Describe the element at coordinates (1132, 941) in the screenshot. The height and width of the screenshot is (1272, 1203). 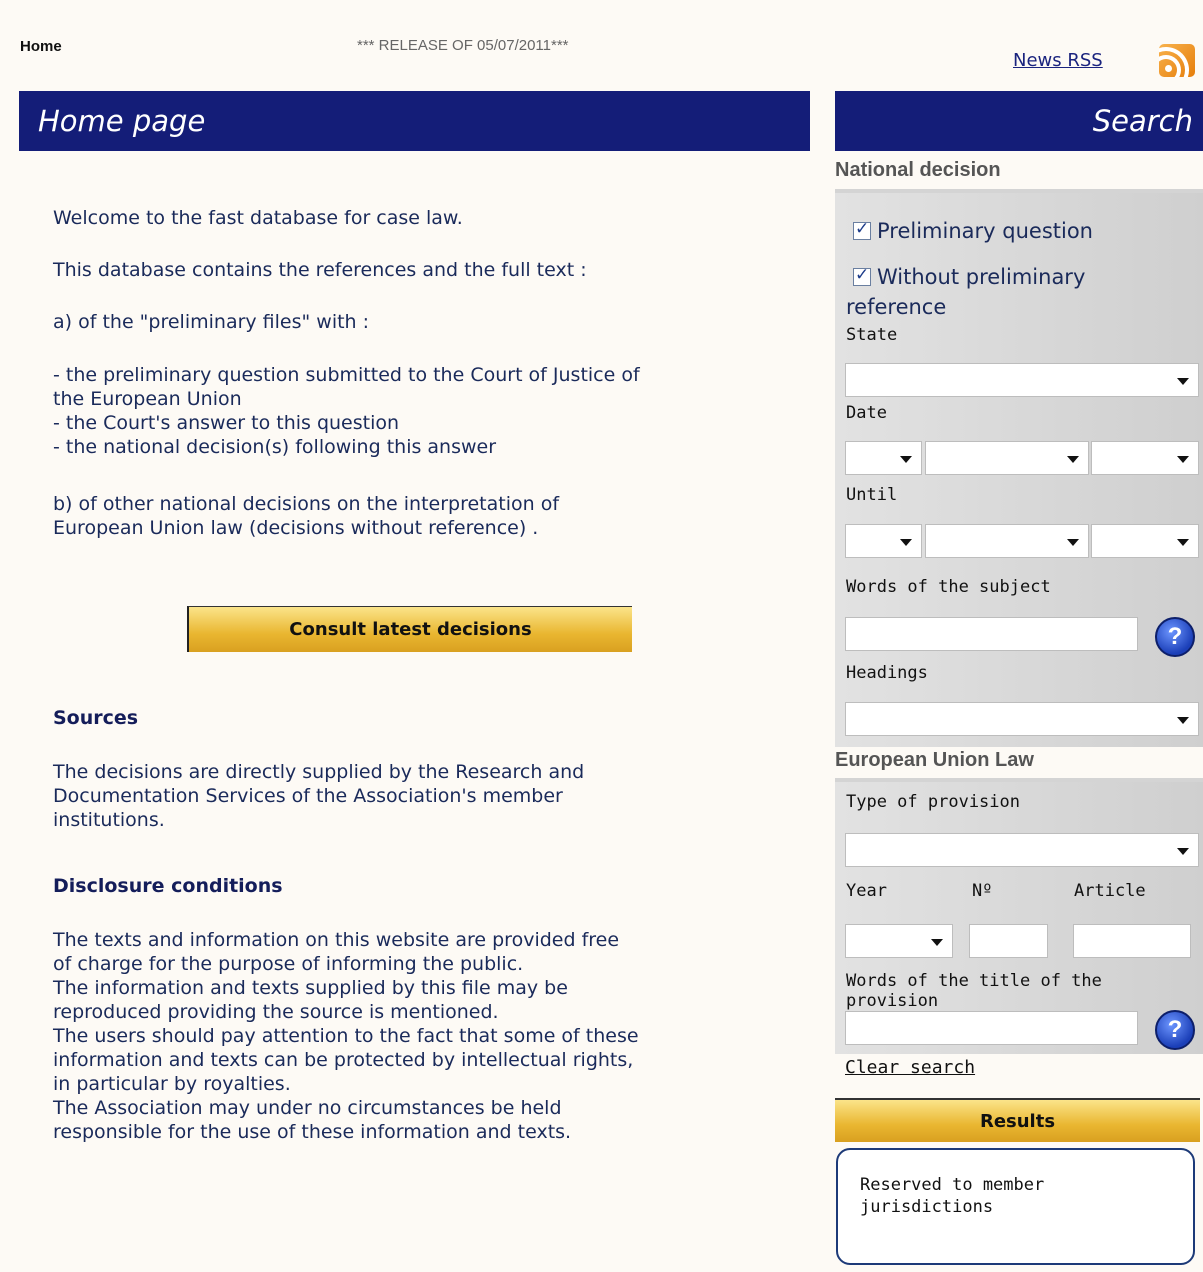
I see `article-input` at that location.